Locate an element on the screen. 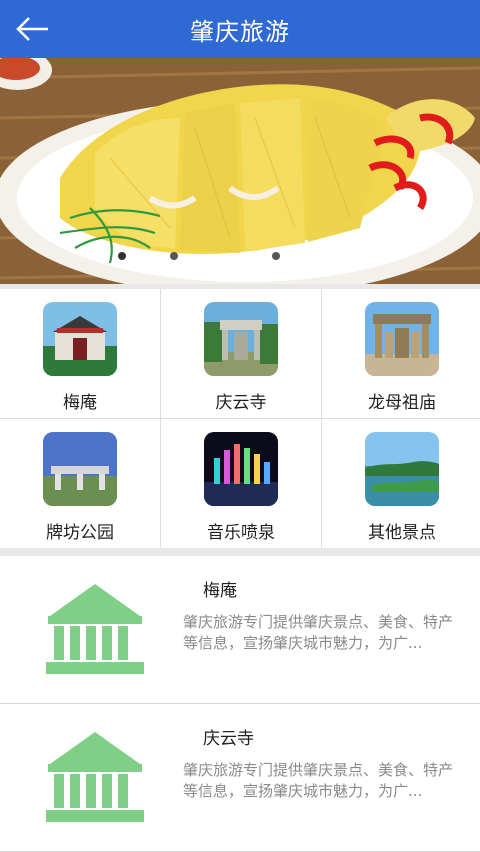 This screenshot has height=852, width=480. item-title: 庆云寺 is located at coordinates (228, 739).